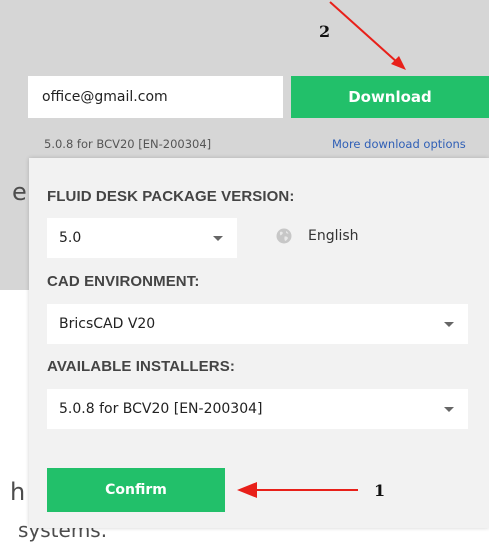 The height and width of the screenshot is (542, 489). Describe the element at coordinates (325, 31) in the screenshot. I see `step-number-2: 2` at that location.